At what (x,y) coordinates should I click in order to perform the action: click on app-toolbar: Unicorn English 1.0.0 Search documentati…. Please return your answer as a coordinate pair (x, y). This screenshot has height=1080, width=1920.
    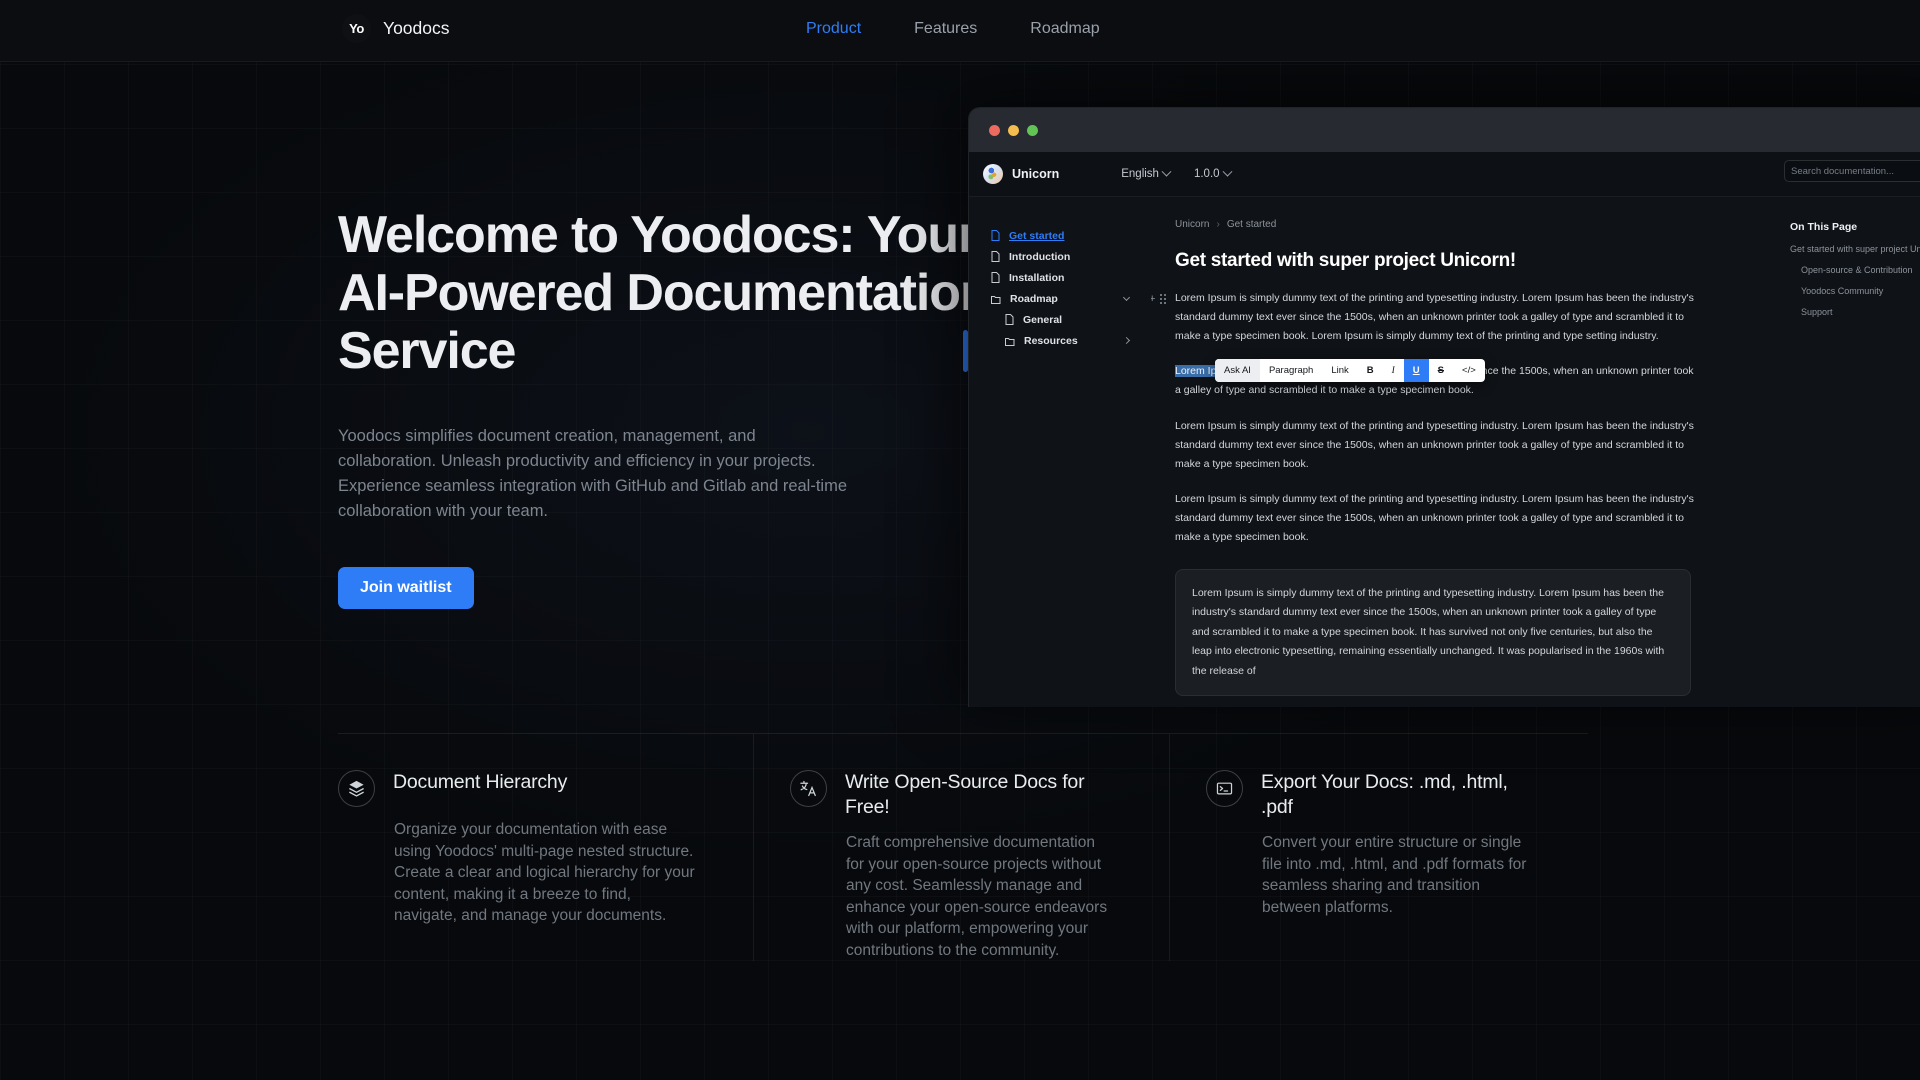
    Looking at the image, I should click on (1444, 174).